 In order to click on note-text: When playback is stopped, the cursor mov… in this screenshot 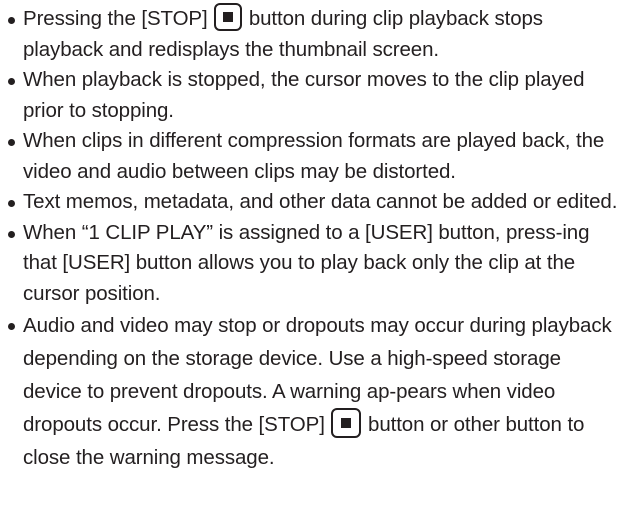, I will do `click(304, 95)`.